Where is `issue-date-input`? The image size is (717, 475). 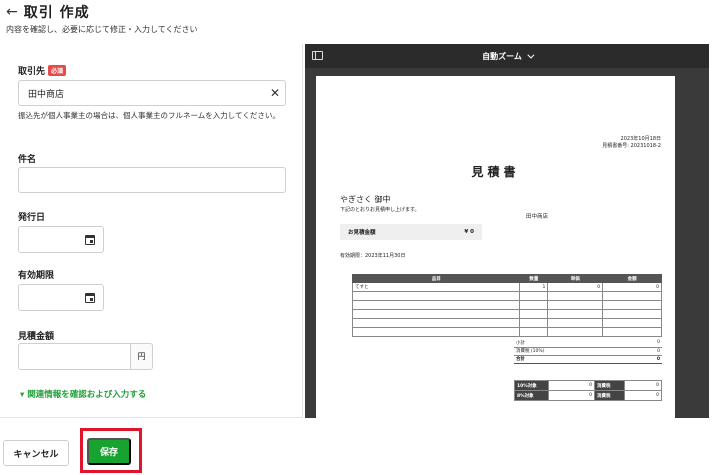 issue-date-input is located at coordinates (61, 239).